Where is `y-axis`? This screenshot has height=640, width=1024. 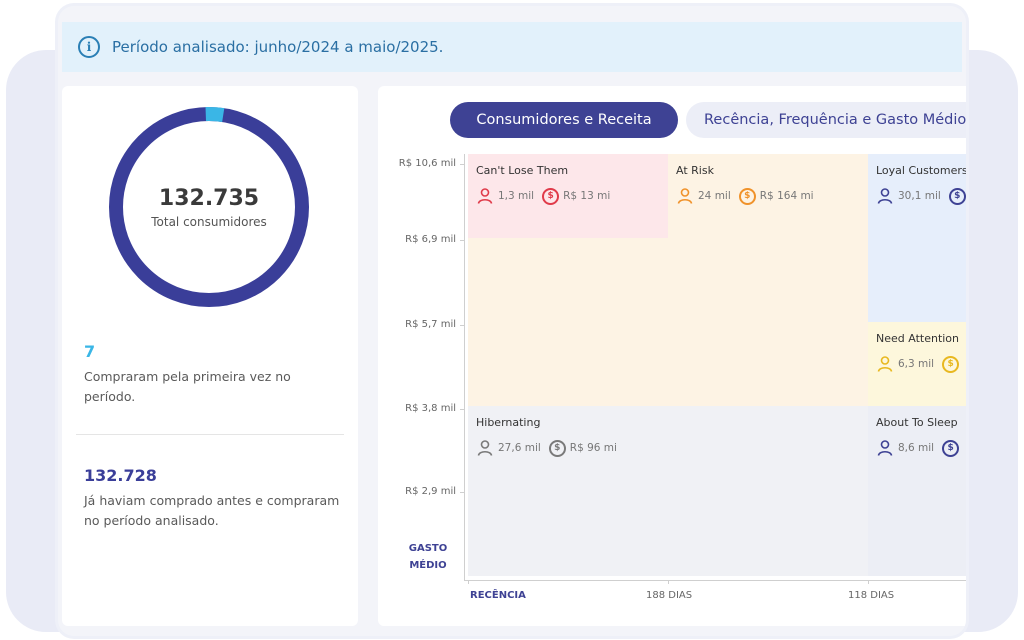
y-axis is located at coordinates (464, 367).